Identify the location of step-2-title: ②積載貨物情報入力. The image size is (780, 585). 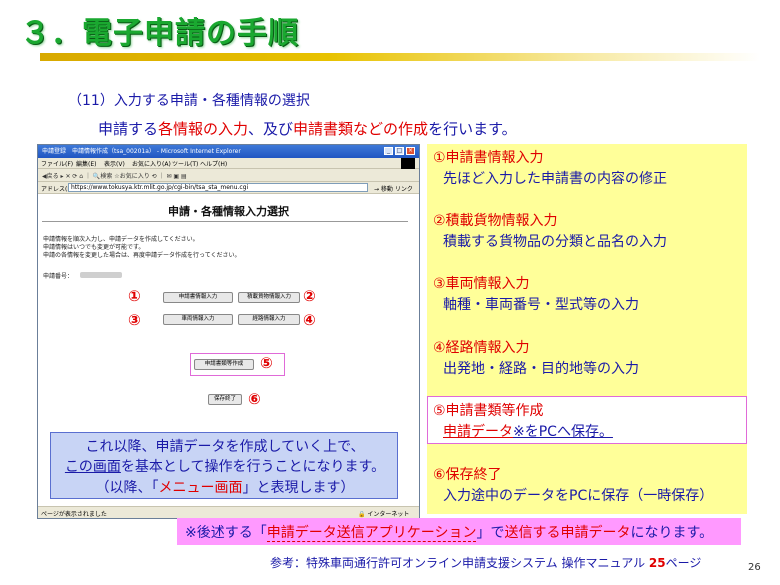
(495, 221).